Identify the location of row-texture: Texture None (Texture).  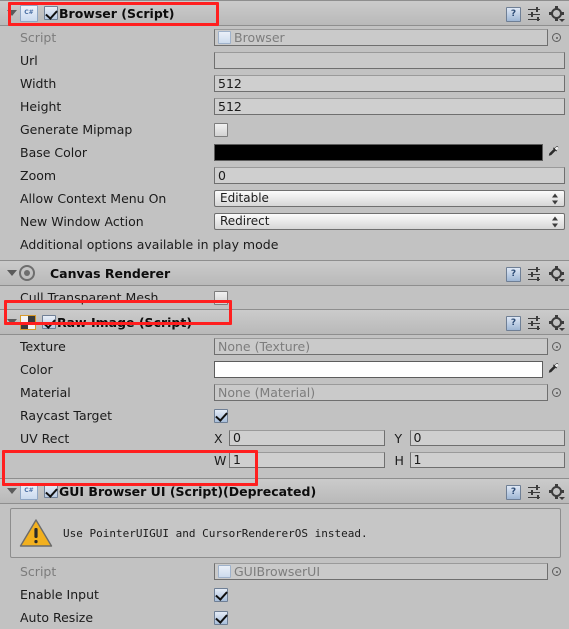
(284, 346).